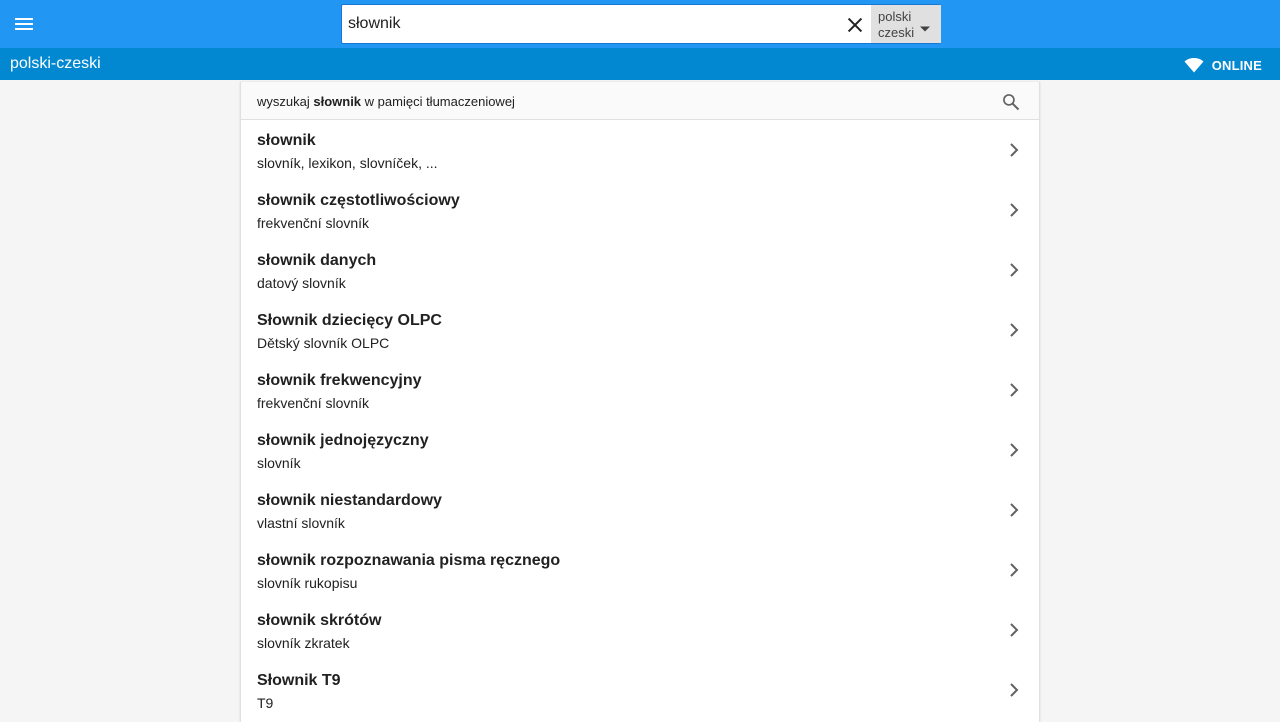 Image resolution: width=1280 pixels, height=722 pixels. Describe the element at coordinates (303, 643) in the screenshot. I see `result-translation: slovník zkratek` at that location.